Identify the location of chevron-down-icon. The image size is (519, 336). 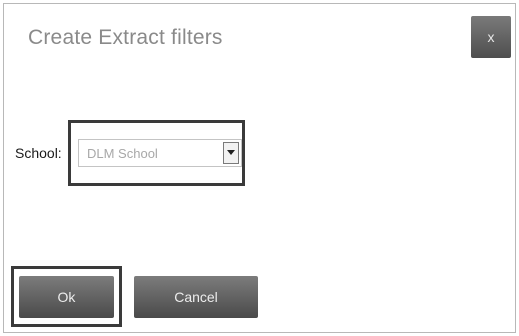
(231, 153).